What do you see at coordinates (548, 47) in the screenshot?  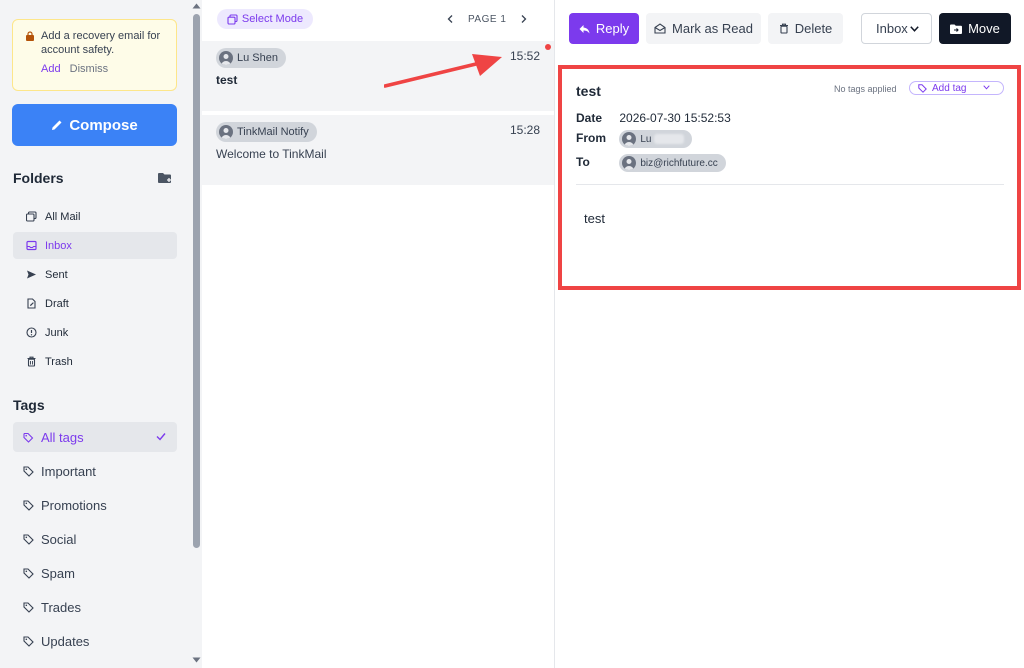 I see `unread-dot` at bounding box center [548, 47].